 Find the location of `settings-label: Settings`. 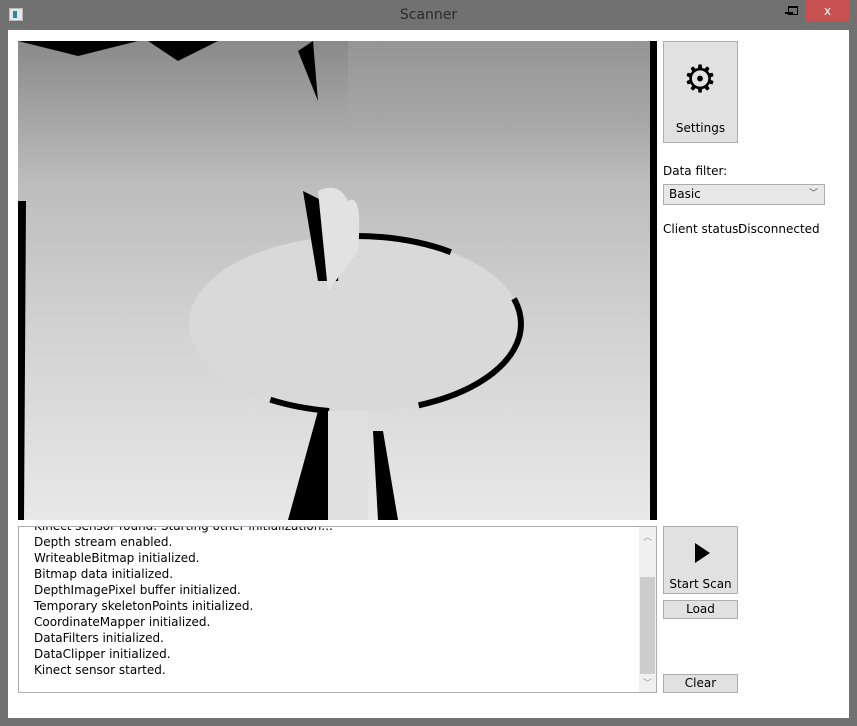

settings-label: Settings is located at coordinates (700, 128).